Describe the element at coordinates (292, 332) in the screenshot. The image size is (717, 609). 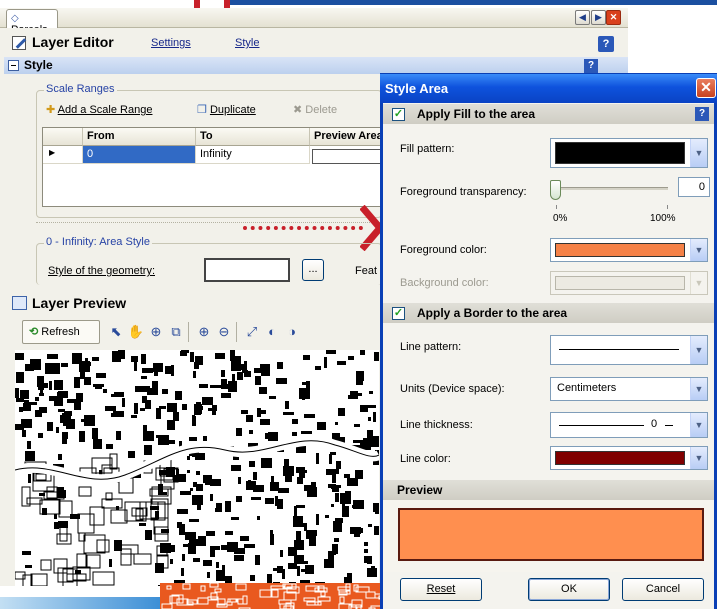
I see `zoom-next-icon: ◑` at that location.